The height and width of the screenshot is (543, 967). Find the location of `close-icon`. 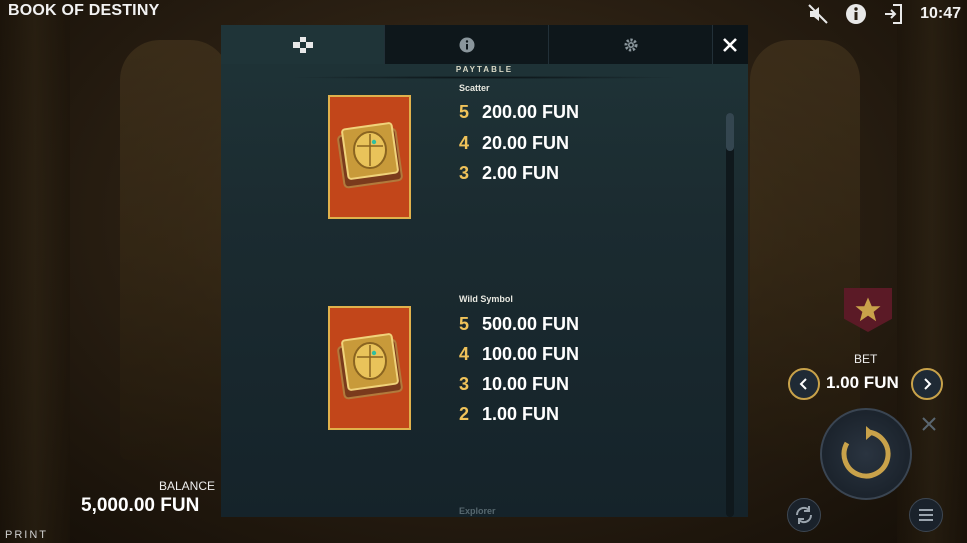

close-icon is located at coordinates (730, 45).